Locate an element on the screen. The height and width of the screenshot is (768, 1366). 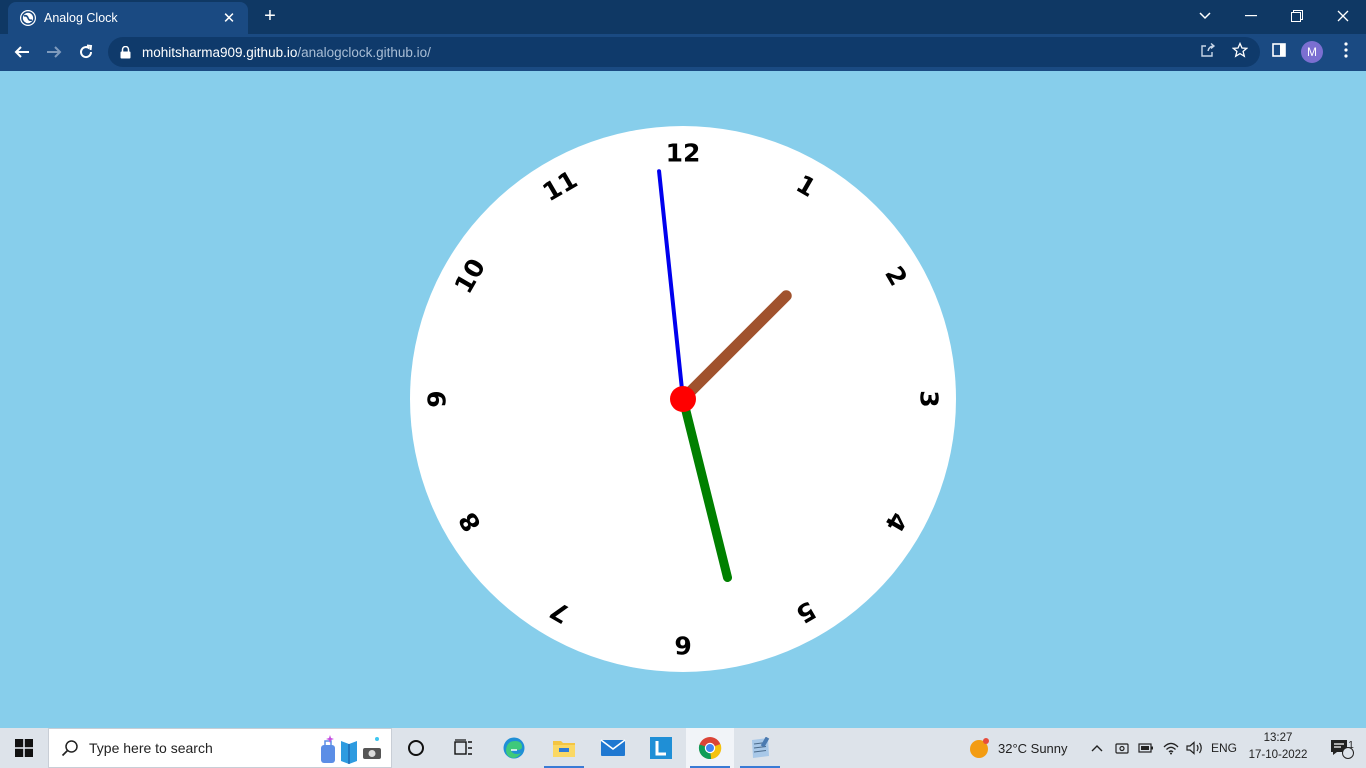
taskbar-search-box: Type here to search is located at coordinates (220, 748).